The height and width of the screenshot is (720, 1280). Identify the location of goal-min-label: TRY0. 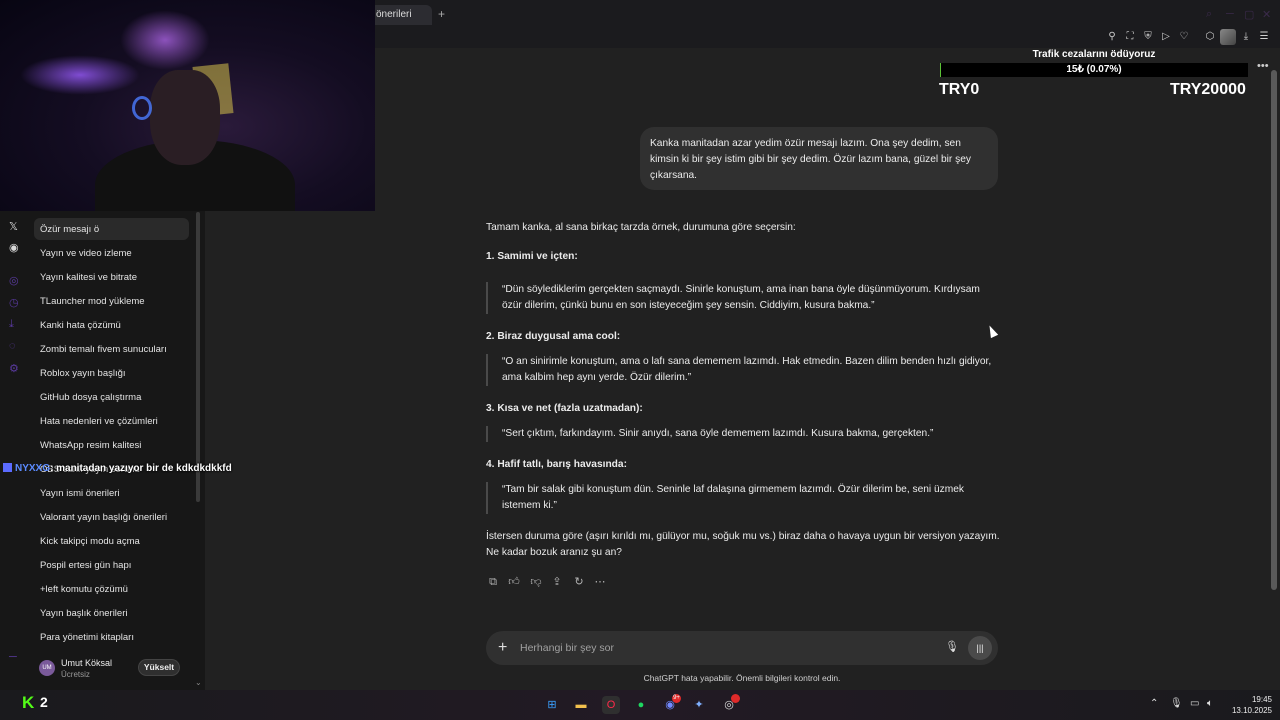
(959, 89).